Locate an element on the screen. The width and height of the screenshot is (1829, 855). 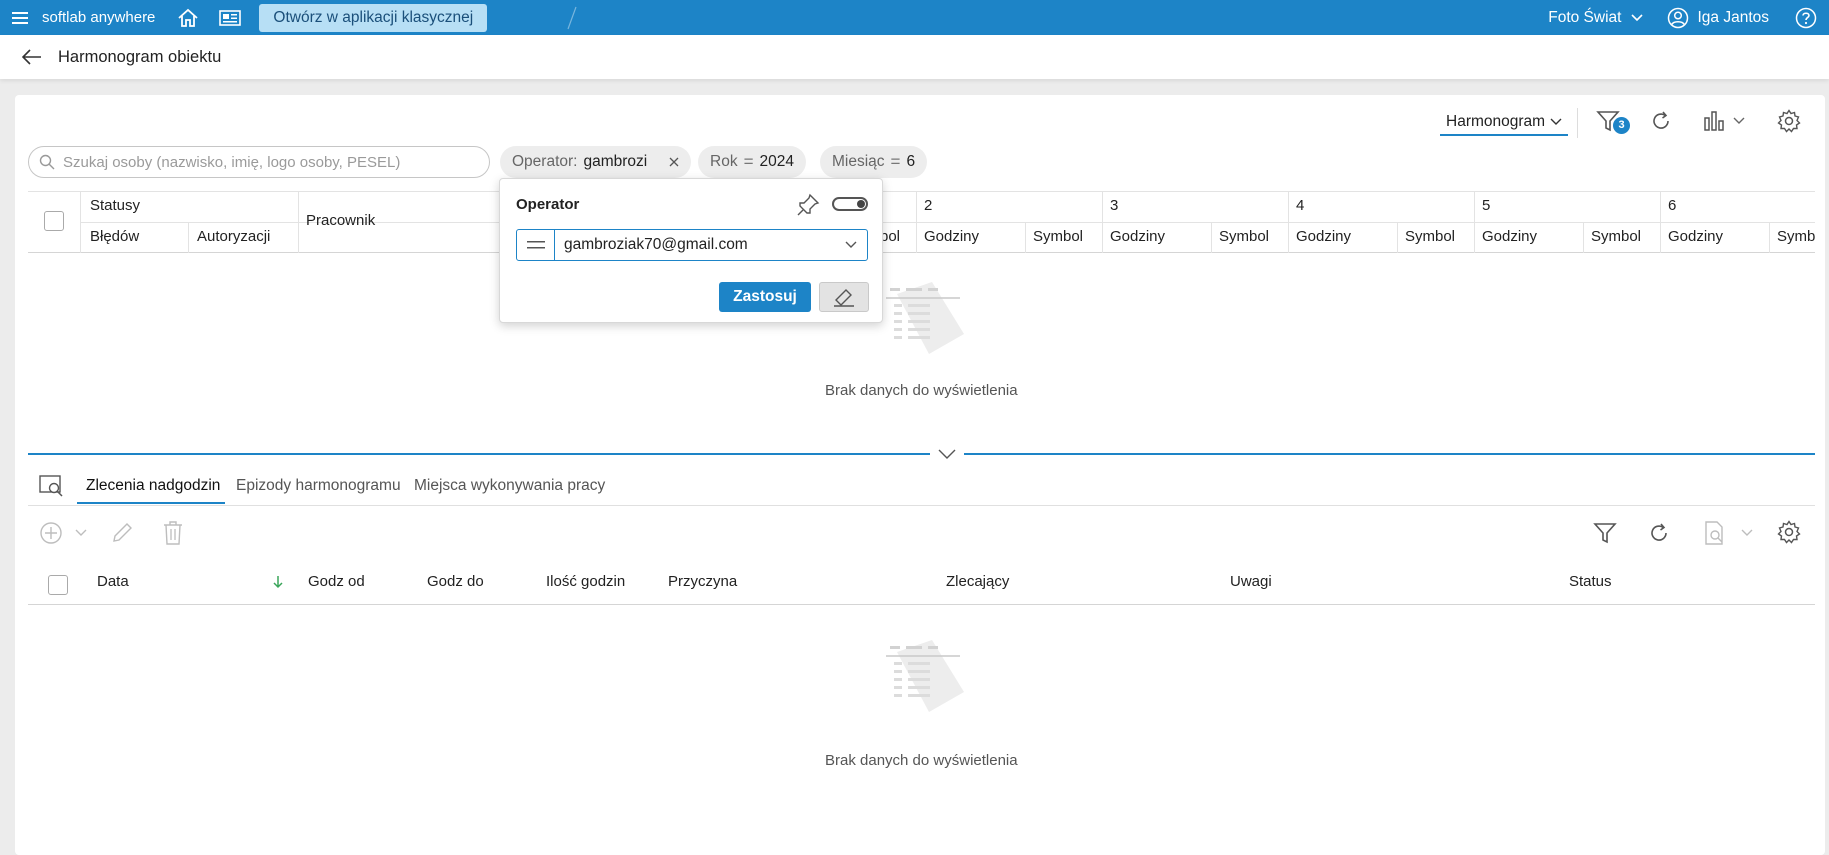
tabs-divider is located at coordinates (921, 505).